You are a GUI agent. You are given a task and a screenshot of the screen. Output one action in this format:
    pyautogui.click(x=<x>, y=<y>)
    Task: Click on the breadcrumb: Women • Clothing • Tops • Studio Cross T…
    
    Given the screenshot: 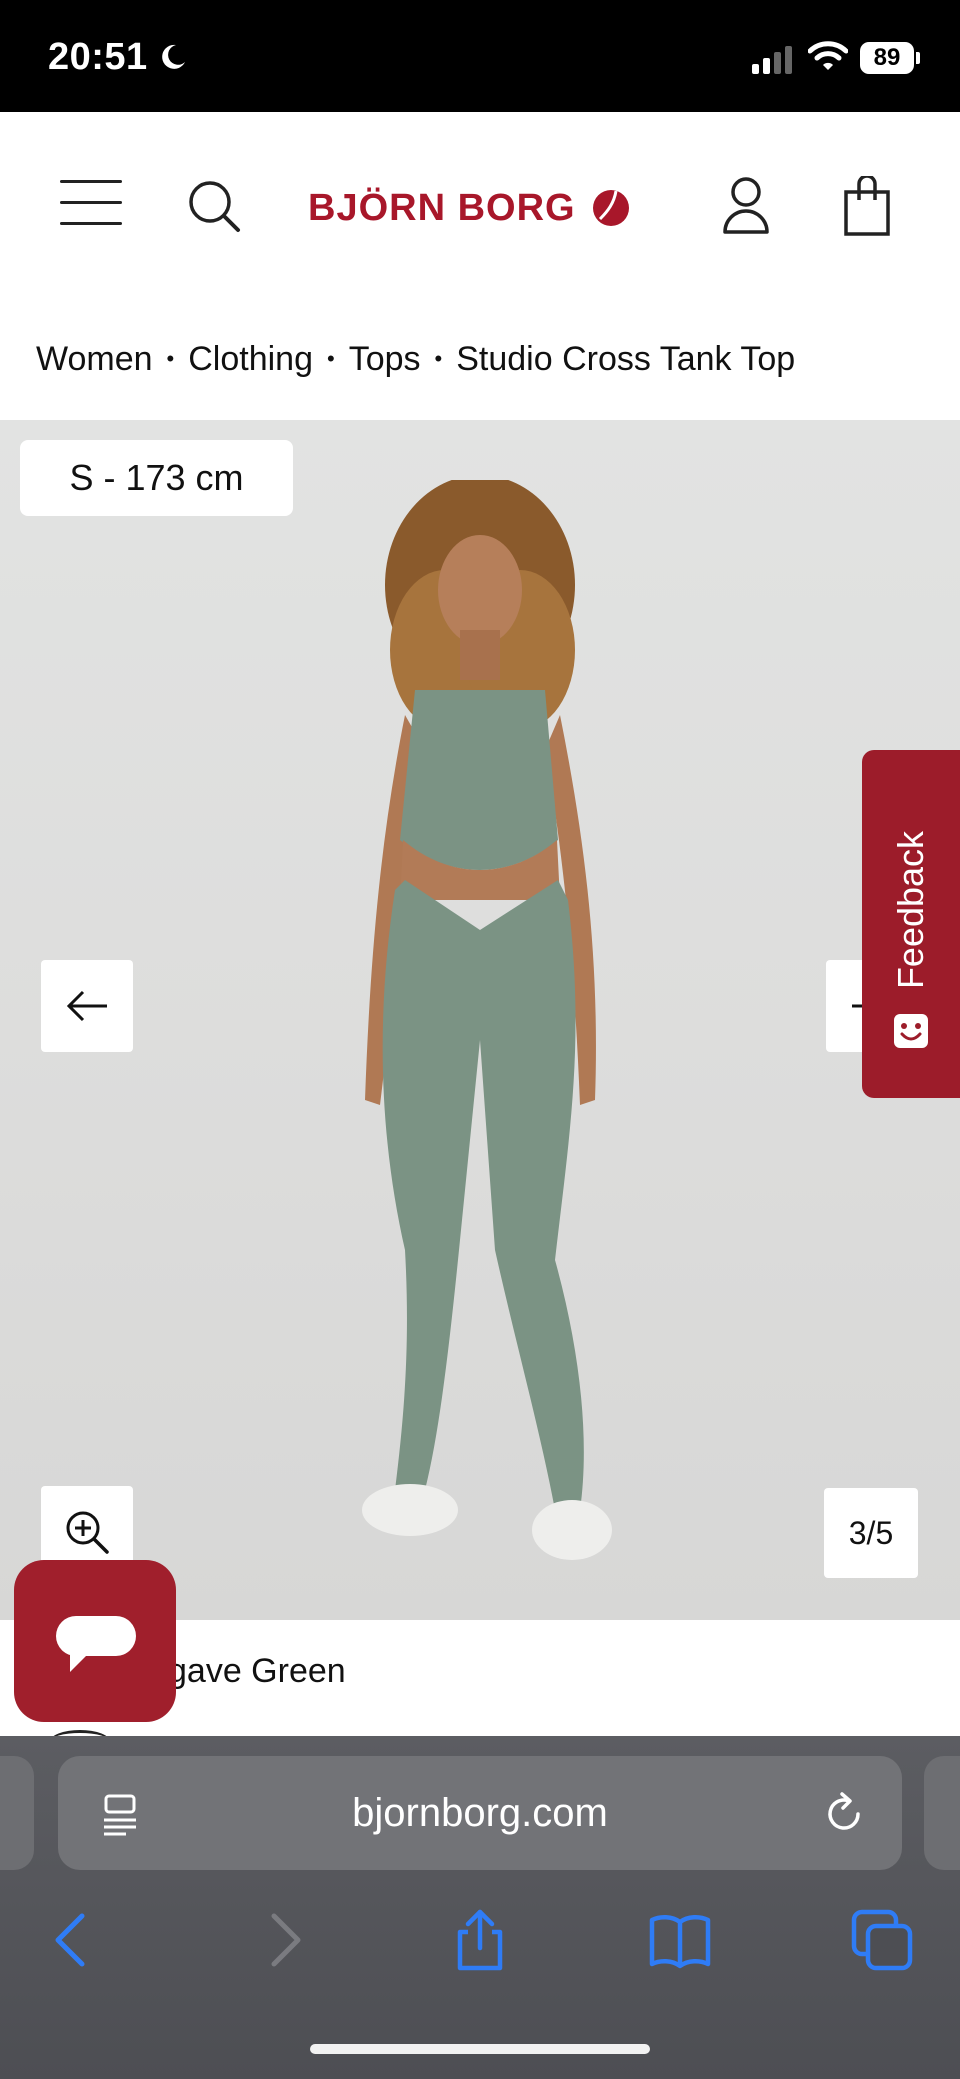 What is the action you would take?
    pyautogui.click(x=415, y=359)
    